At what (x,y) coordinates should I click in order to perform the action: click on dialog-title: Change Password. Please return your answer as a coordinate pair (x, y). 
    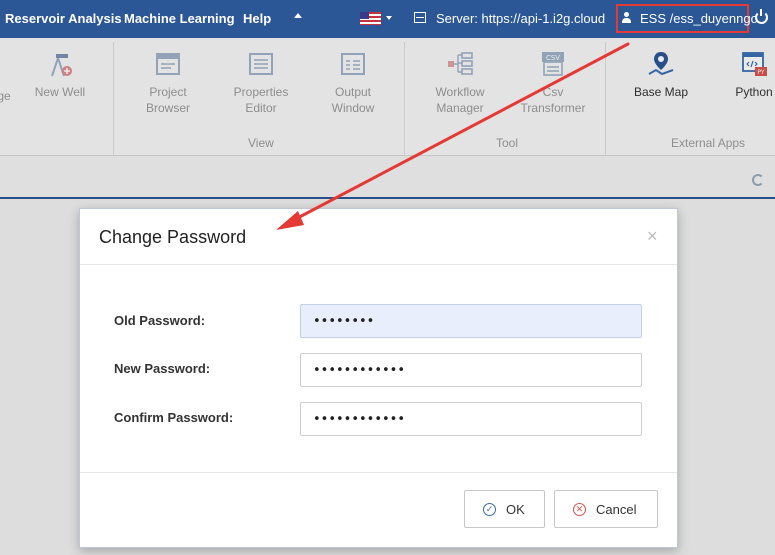
    Looking at the image, I should click on (173, 237).